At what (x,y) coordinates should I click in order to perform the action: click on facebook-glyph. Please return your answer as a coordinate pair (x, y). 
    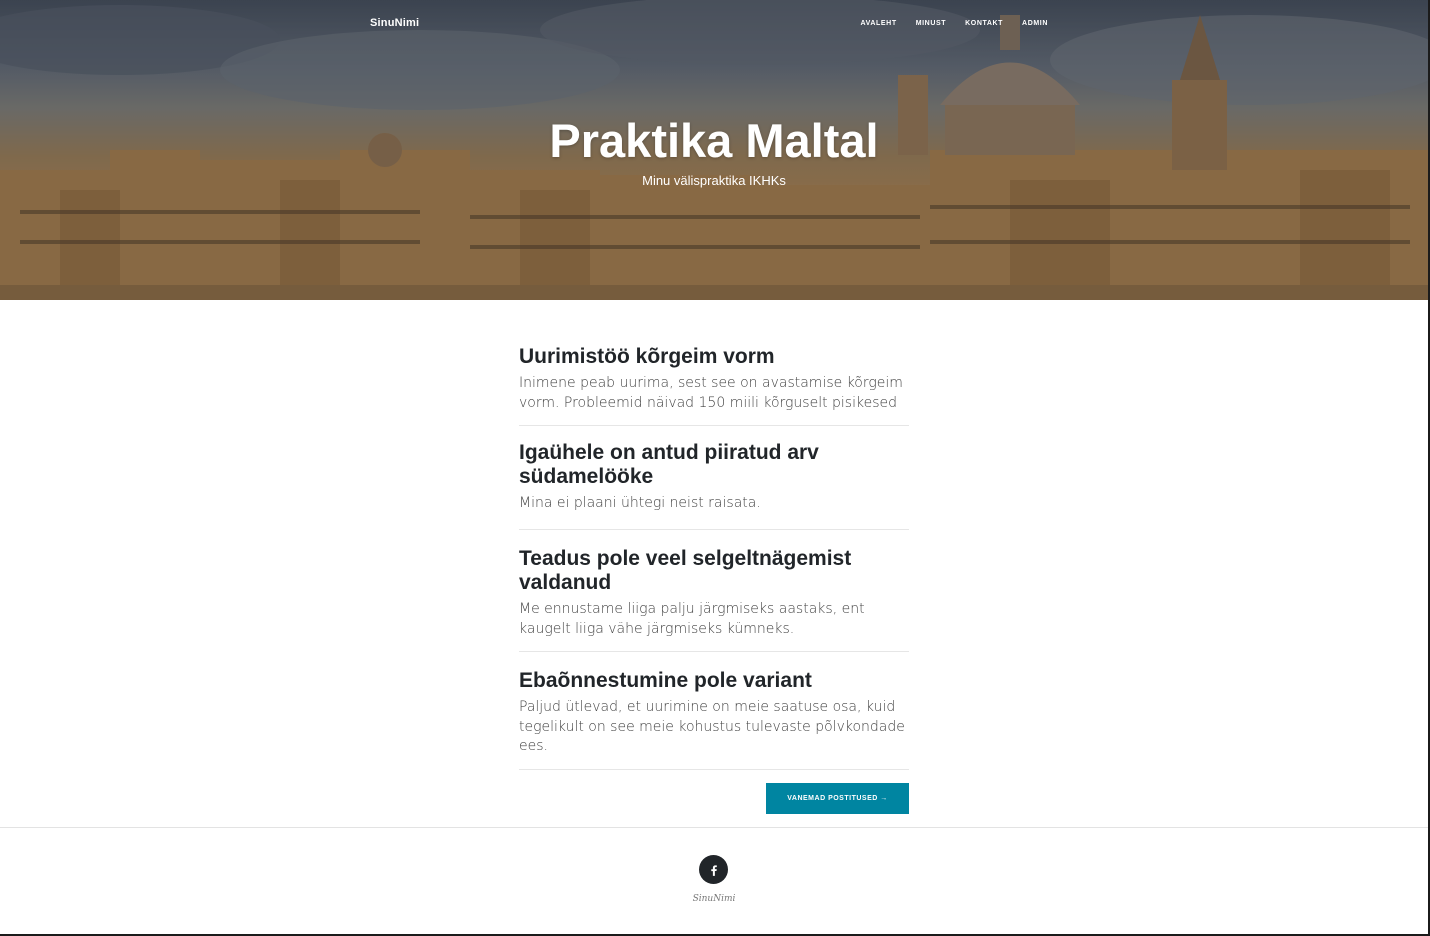
    Looking at the image, I should click on (713, 870).